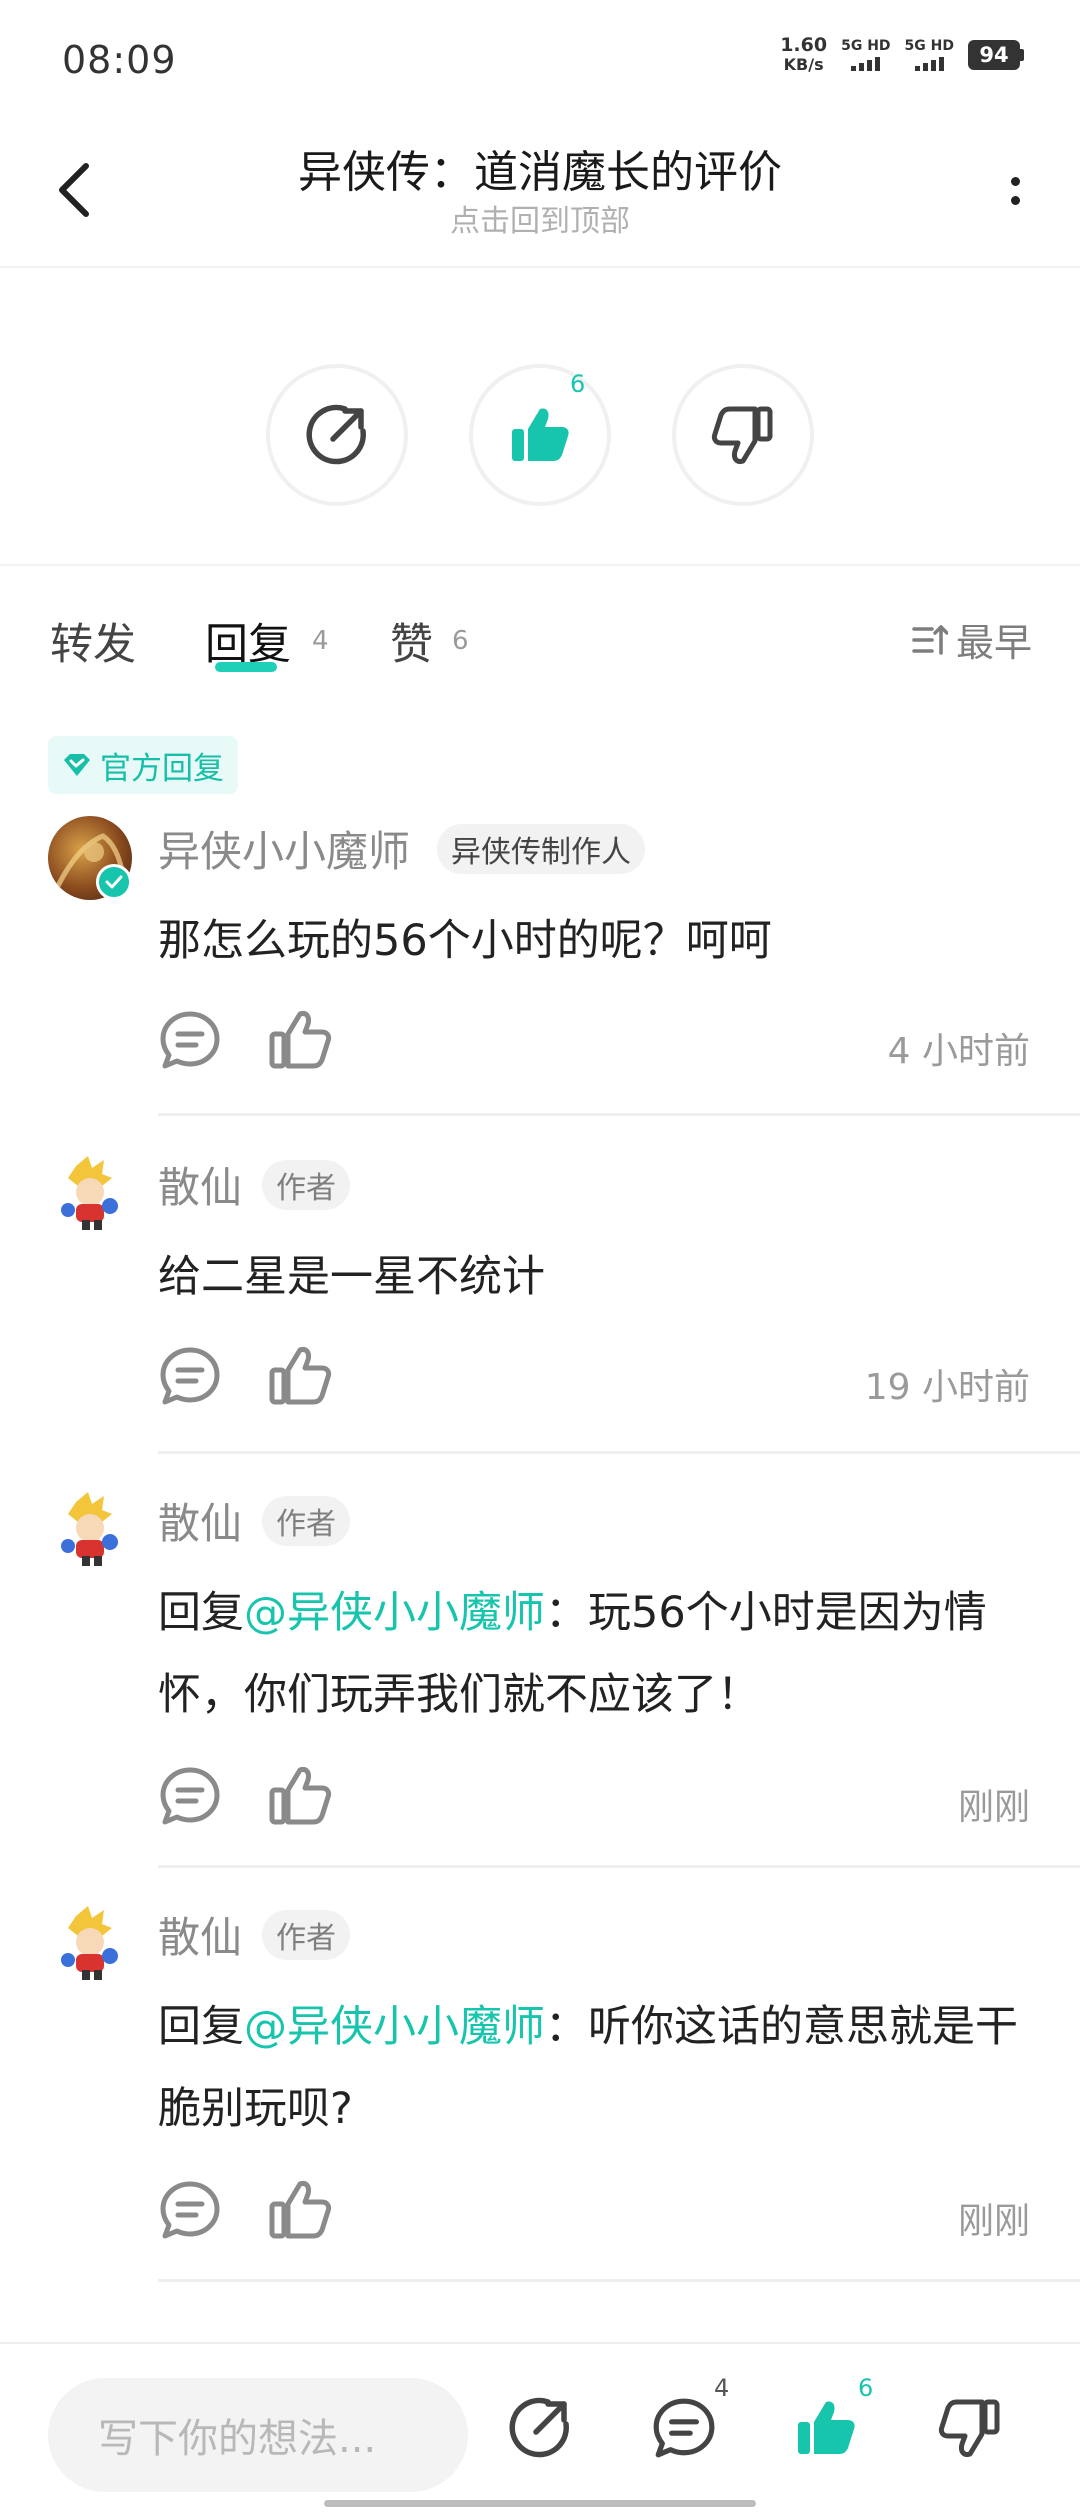 This screenshot has height=2520, width=1080. I want to click on signal-sim1: 5G HD, so click(866, 54).